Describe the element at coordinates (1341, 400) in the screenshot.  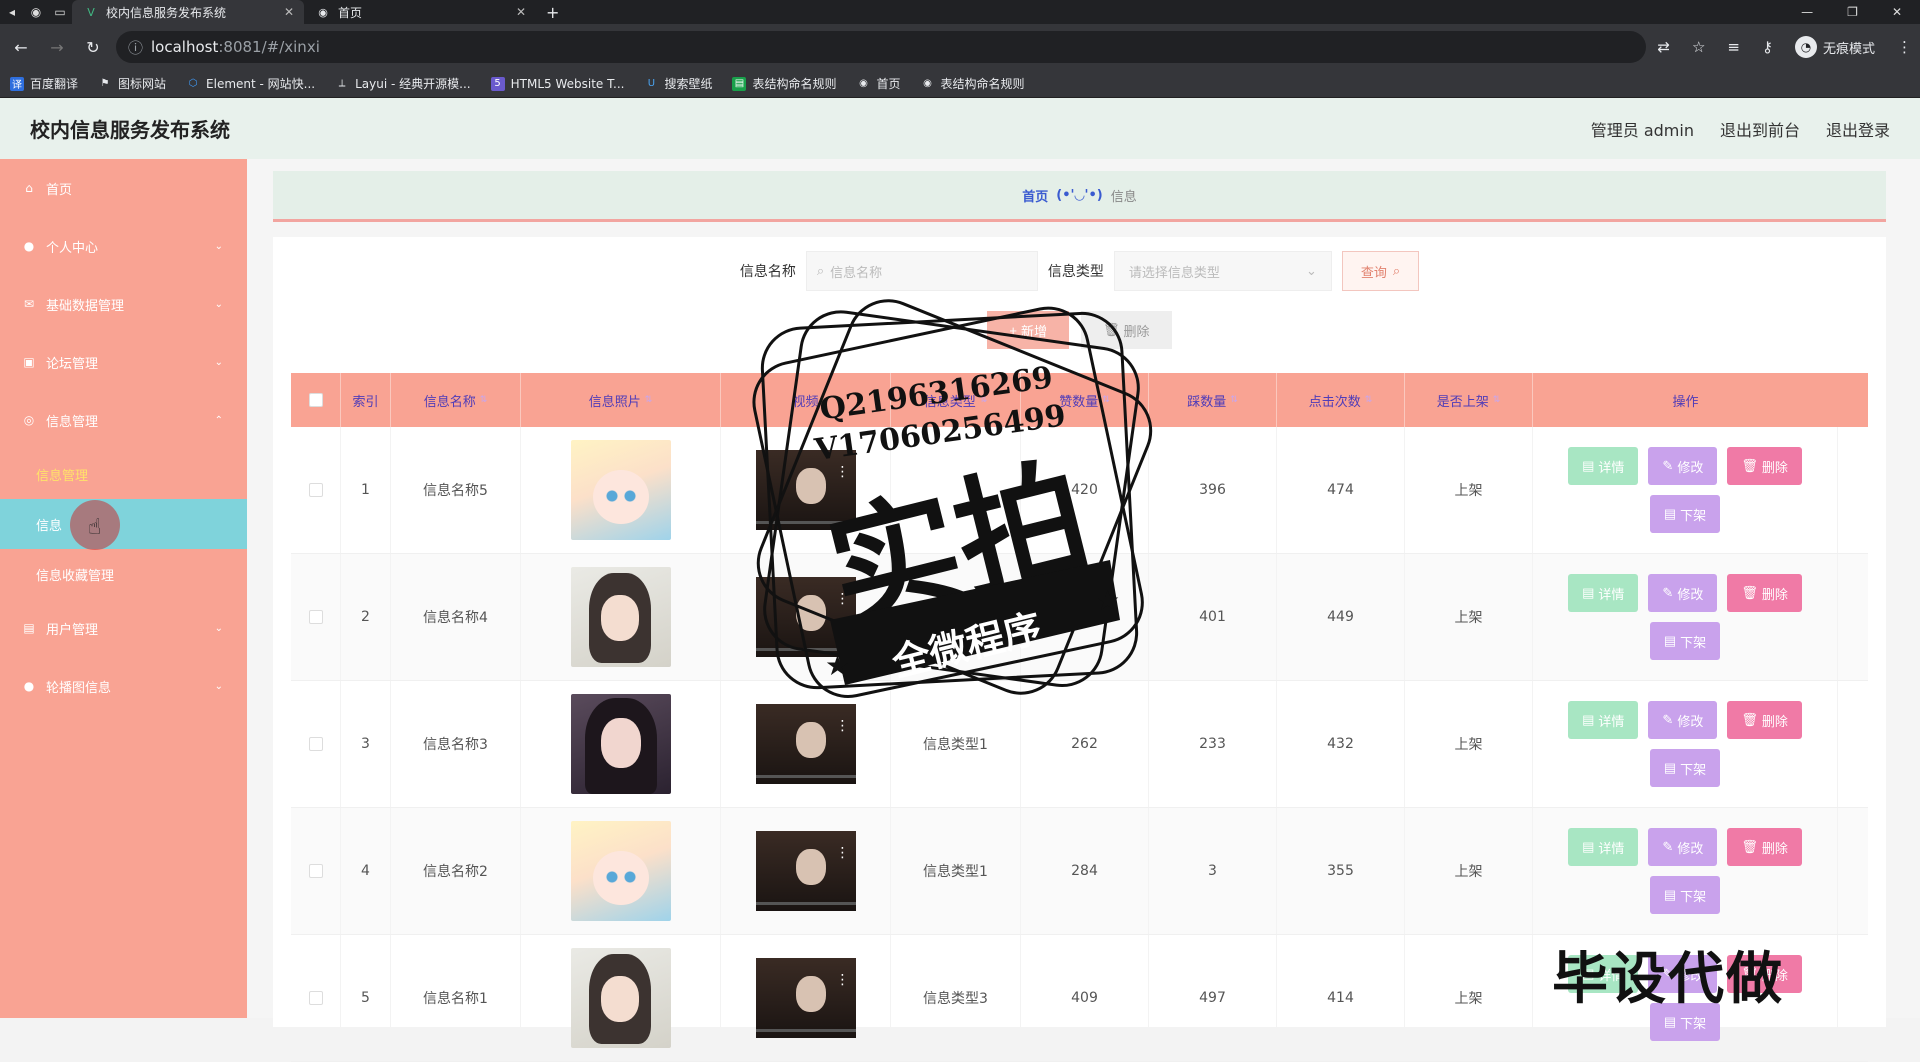
I see `col-header-clicks: 点击次数 ⇅` at that location.